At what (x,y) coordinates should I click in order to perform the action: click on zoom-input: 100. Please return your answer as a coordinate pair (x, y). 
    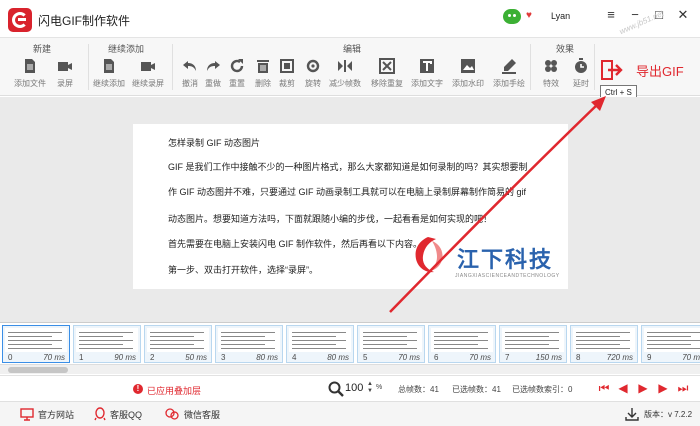
    Looking at the image, I should click on (354, 388).